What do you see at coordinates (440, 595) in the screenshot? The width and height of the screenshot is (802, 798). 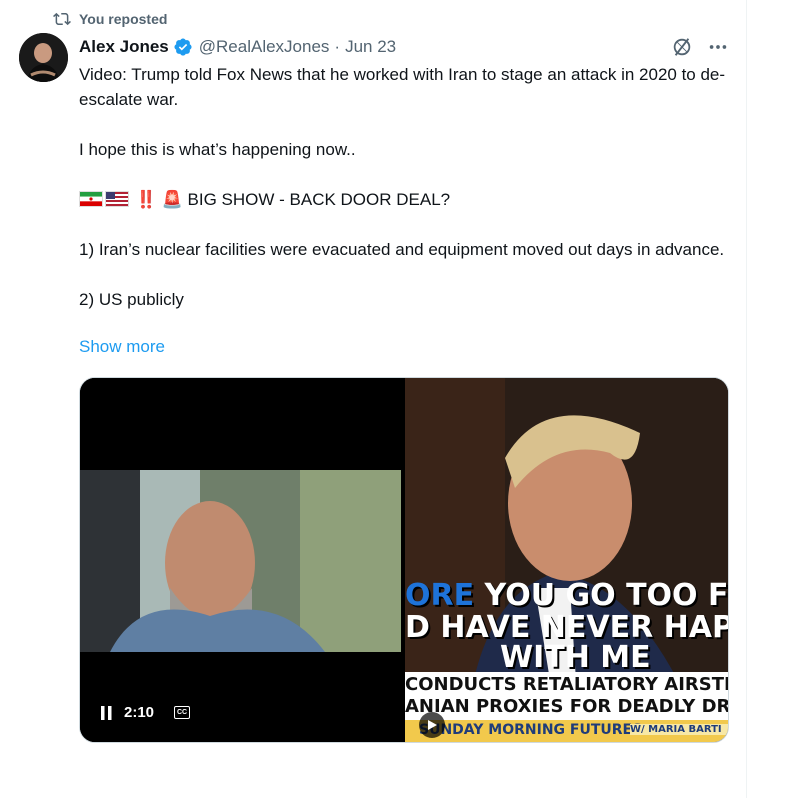 I see `caption-blue-word: ORE` at bounding box center [440, 595].